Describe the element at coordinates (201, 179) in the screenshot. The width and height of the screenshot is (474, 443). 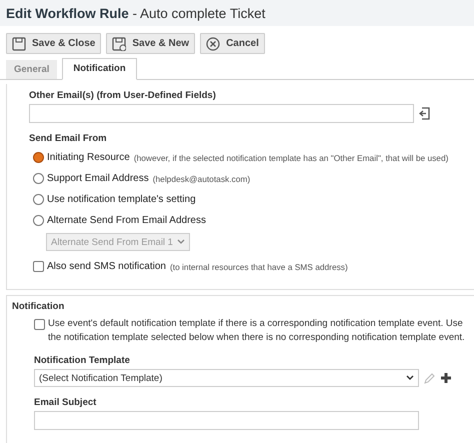
I see `option-note: (helpdesk@autotask.com)` at that location.